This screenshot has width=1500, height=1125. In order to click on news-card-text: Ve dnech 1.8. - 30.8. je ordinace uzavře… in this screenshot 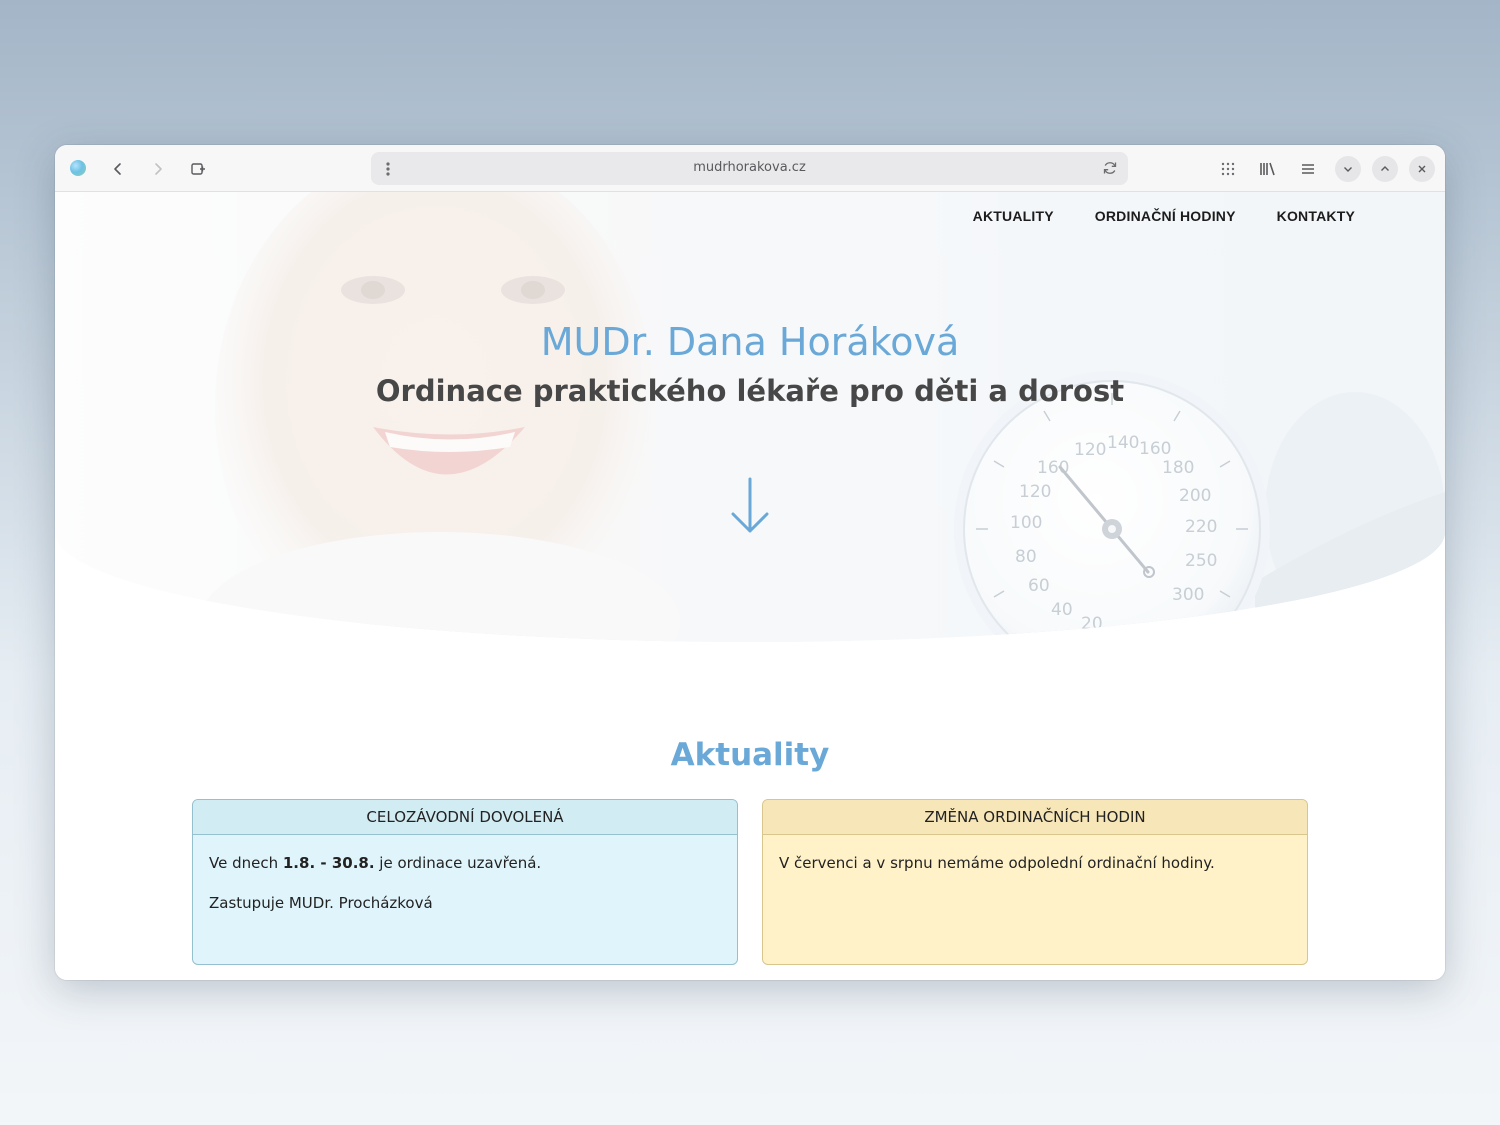, I will do `click(465, 863)`.